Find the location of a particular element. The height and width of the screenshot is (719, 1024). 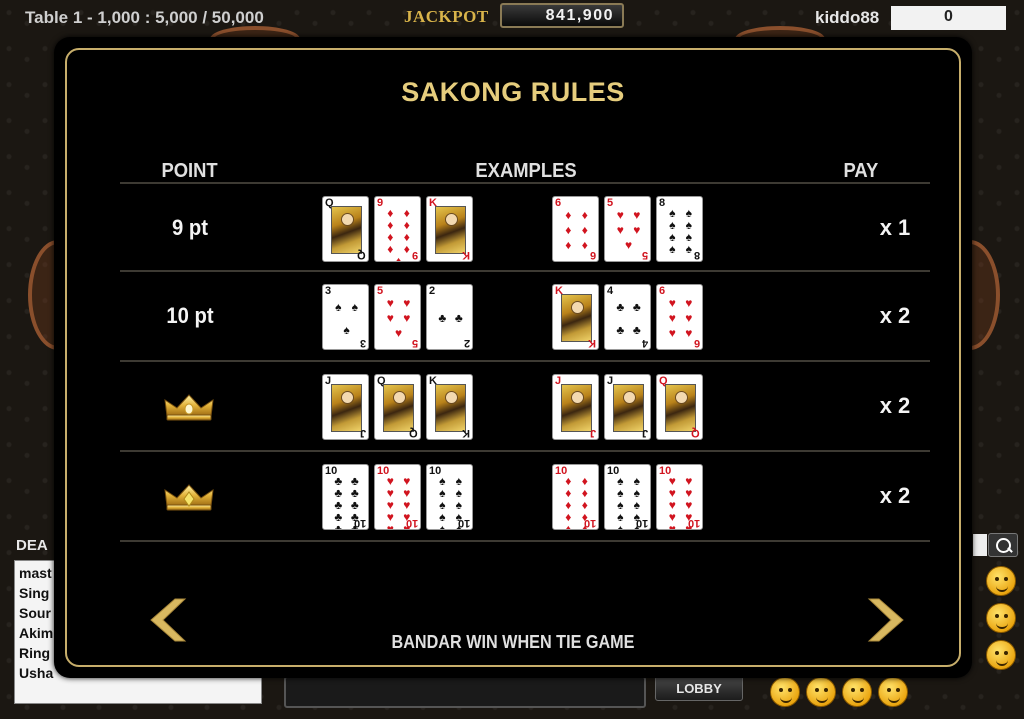

jackpot-label: JACKPOT is located at coordinates (446, 16).